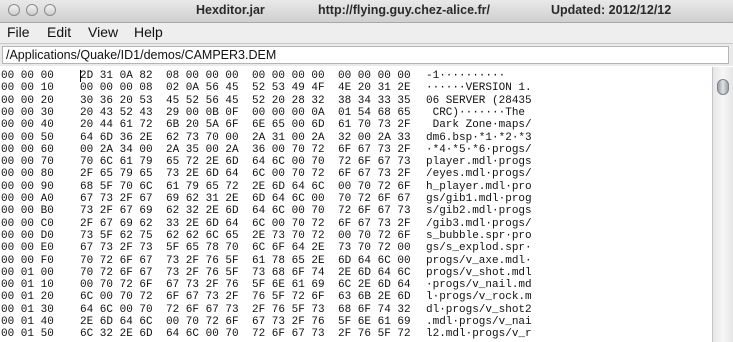  I want to click on close-window-button, so click(14, 10).